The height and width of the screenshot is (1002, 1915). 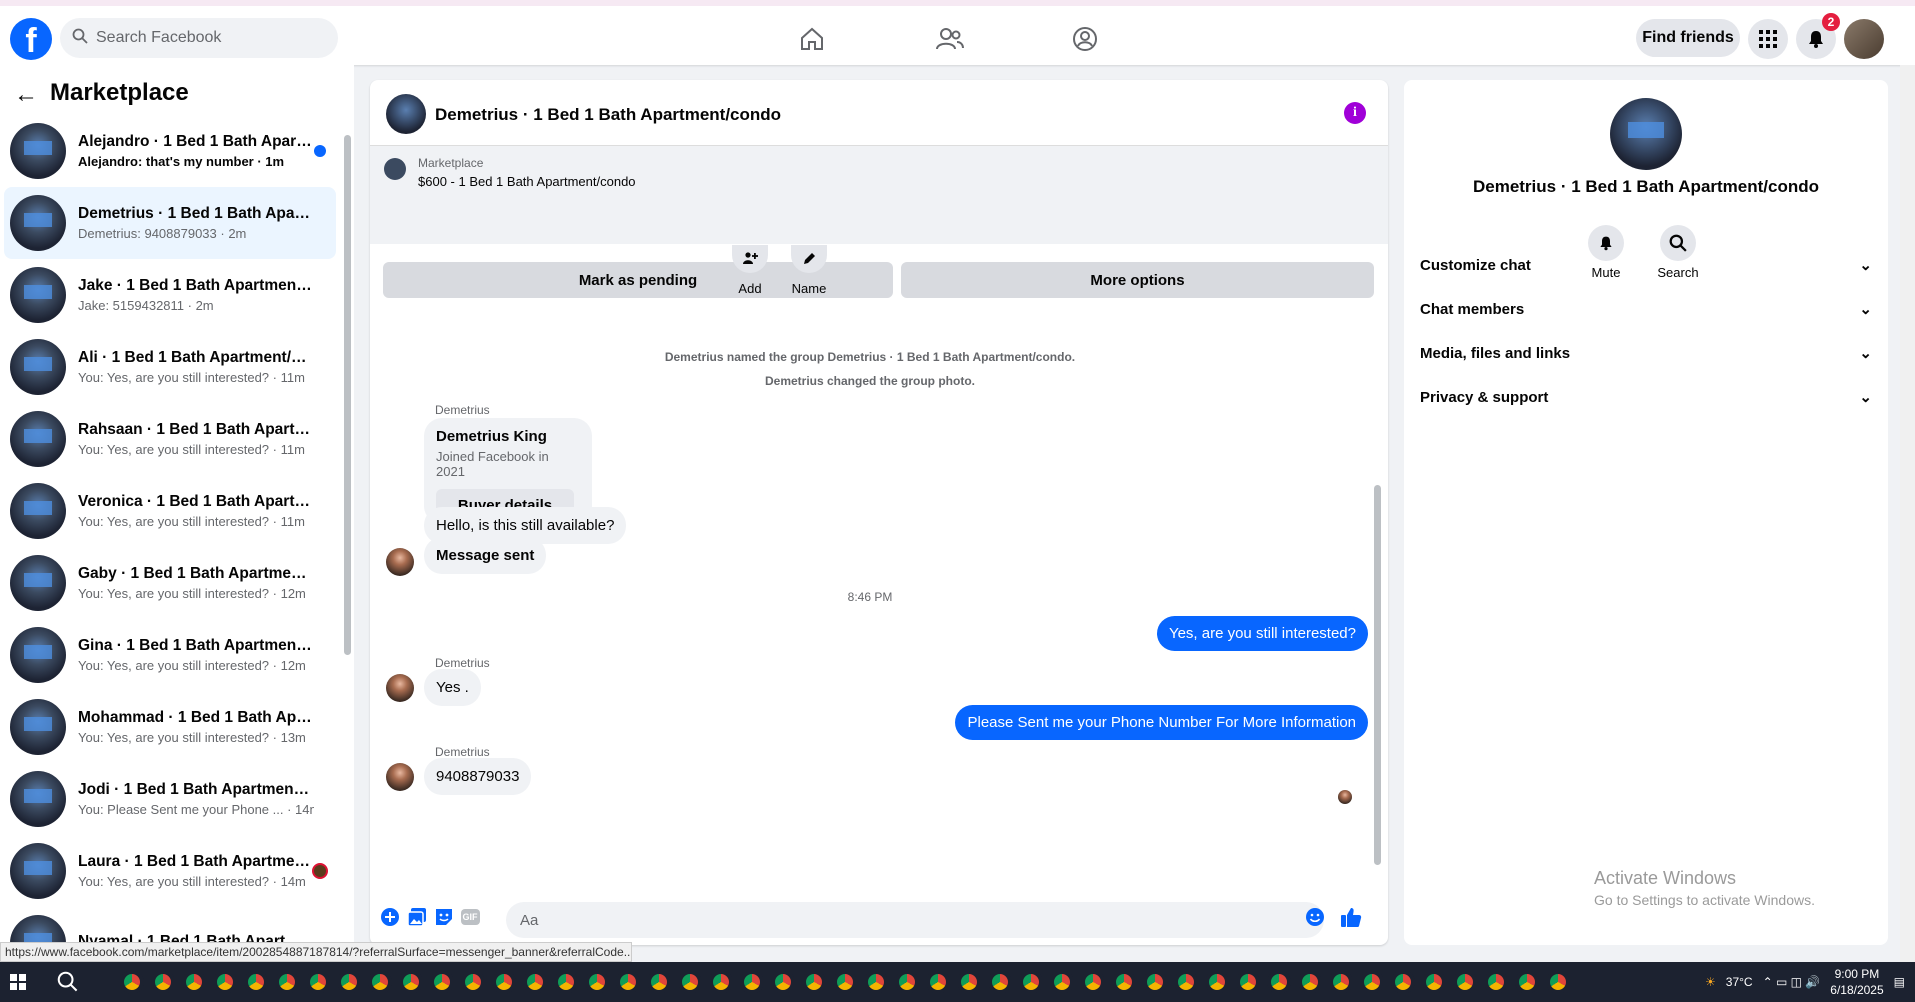 I want to click on incoming-message: 9408879033, so click(x=478, y=776).